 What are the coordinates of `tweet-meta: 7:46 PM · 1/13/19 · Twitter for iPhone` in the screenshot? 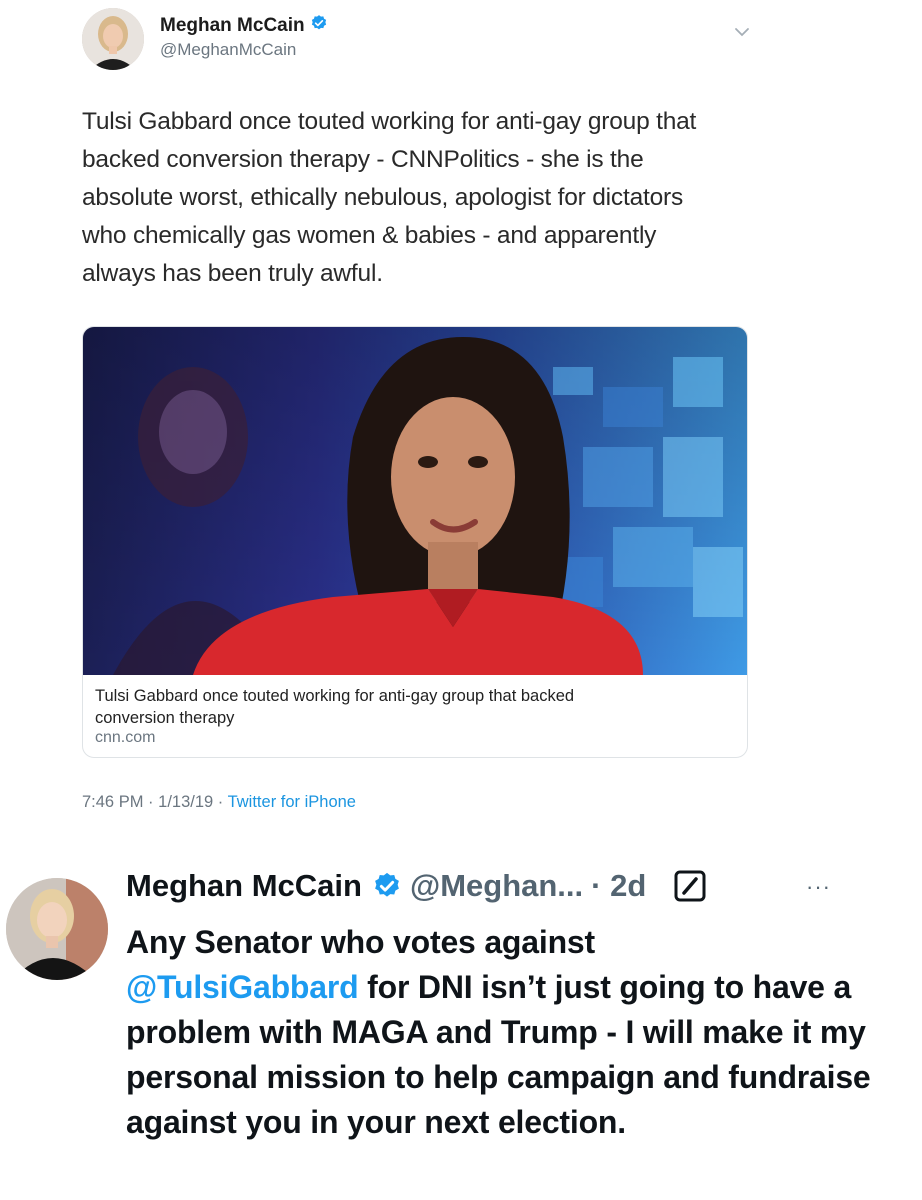 It's located at (219, 802).